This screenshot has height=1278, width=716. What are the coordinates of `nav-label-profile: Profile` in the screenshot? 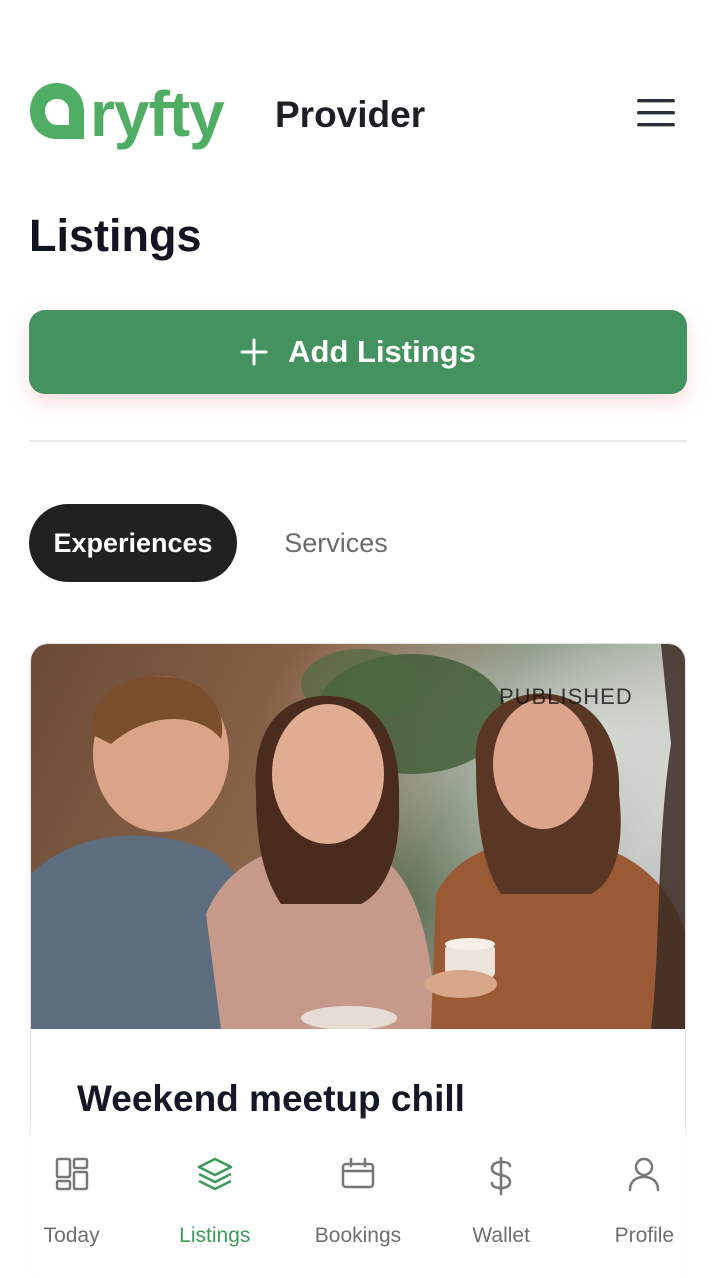 It's located at (644, 1235).